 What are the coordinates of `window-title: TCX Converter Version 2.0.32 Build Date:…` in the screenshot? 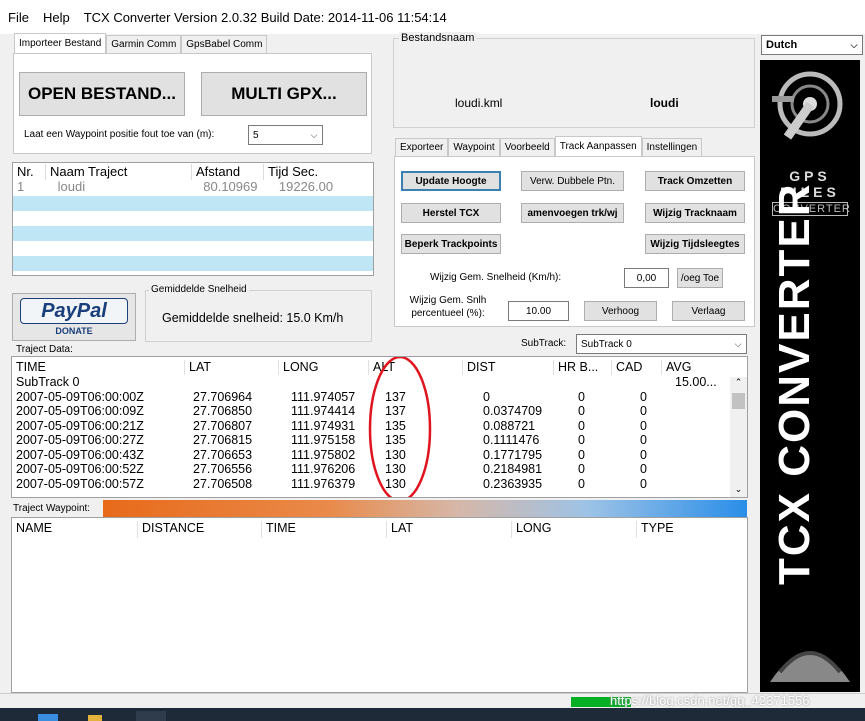 It's located at (265, 17).